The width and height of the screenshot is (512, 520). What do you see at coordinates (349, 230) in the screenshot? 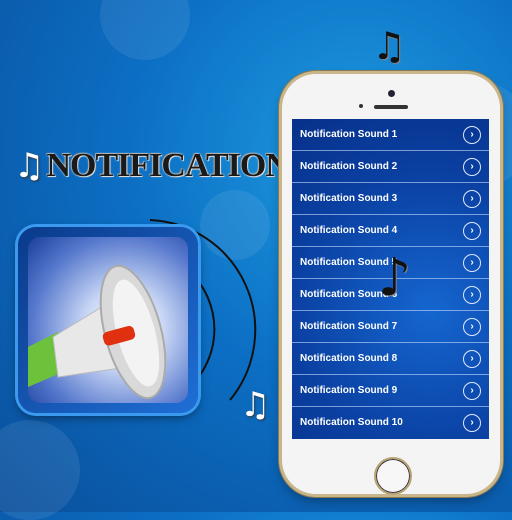
I see `list-item-label: Notification Sound 4` at bounding box center [349, 230].